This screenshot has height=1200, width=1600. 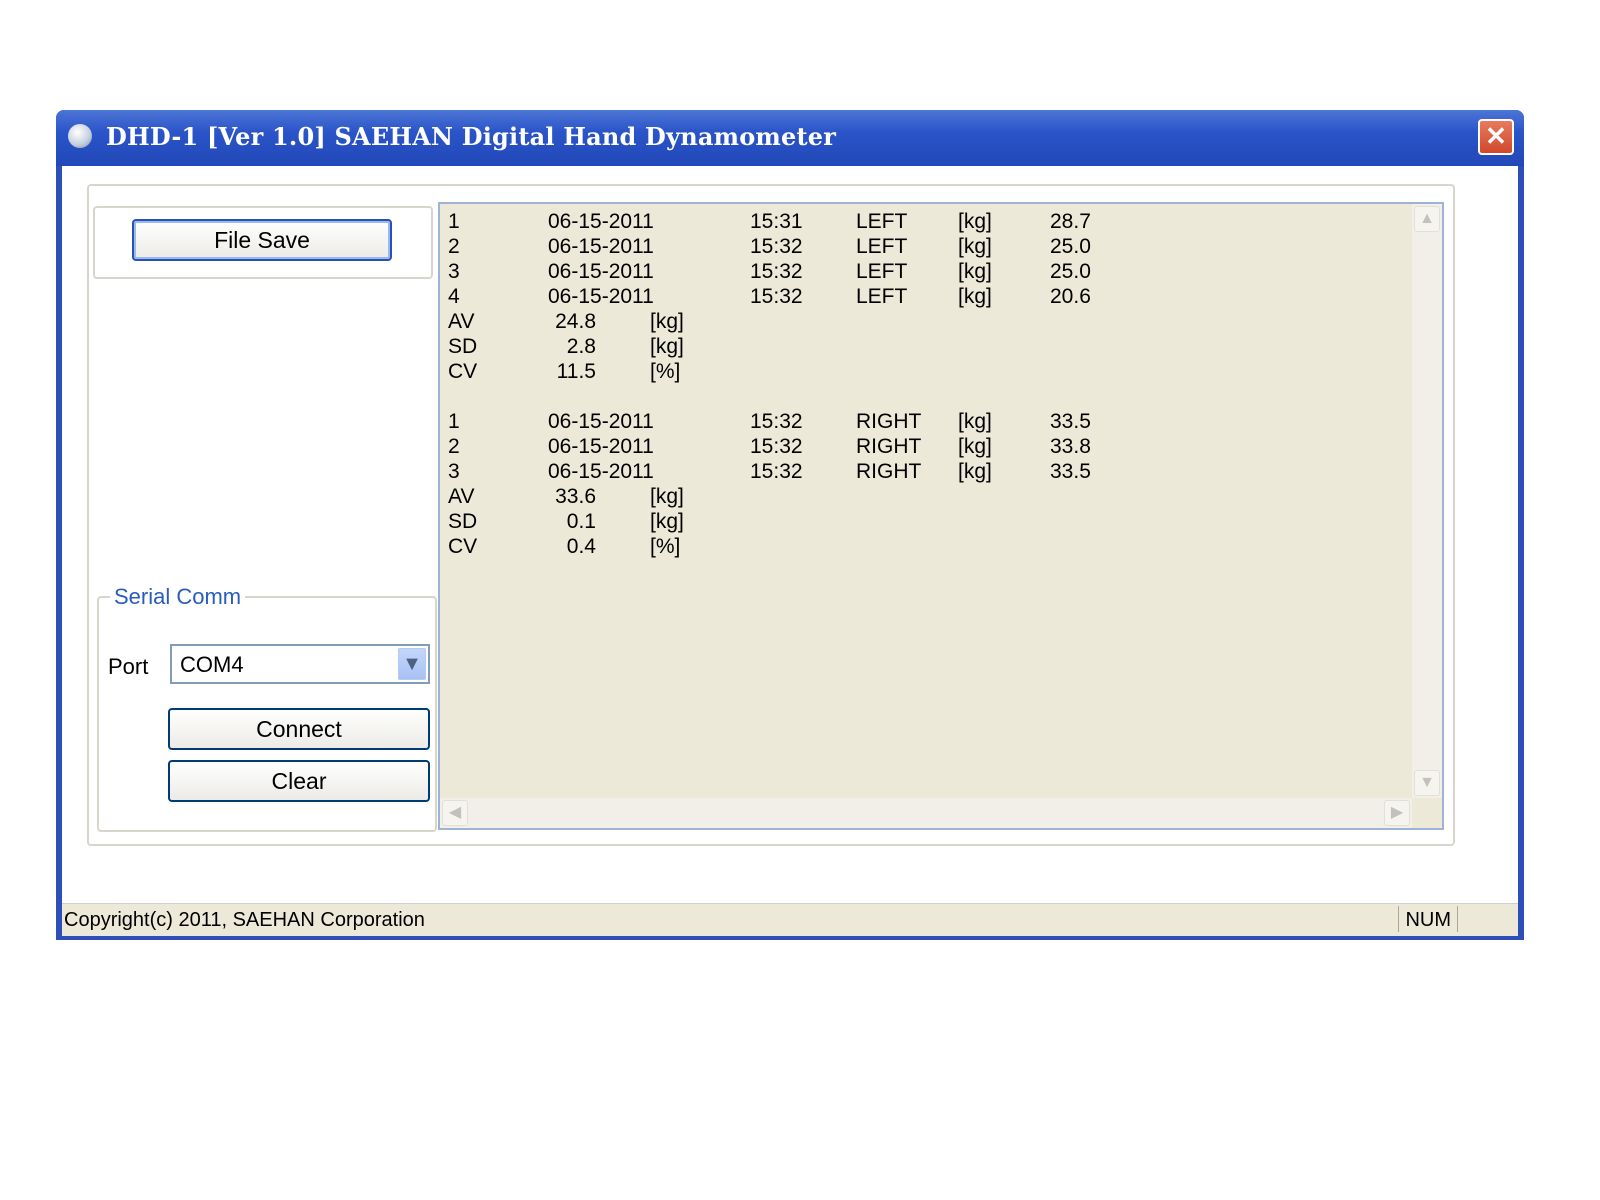 I want to click on clear-button: Clear, so click(x=299, y=781).